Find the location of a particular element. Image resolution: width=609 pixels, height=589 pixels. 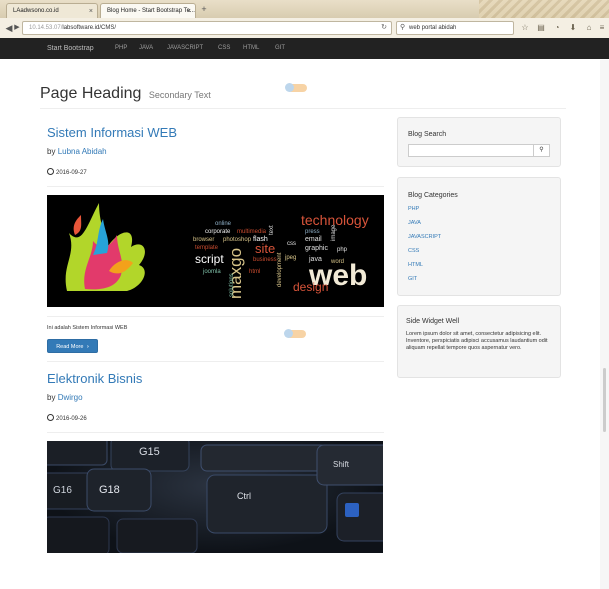

blog-search-input is located at coordinates (471, 150).